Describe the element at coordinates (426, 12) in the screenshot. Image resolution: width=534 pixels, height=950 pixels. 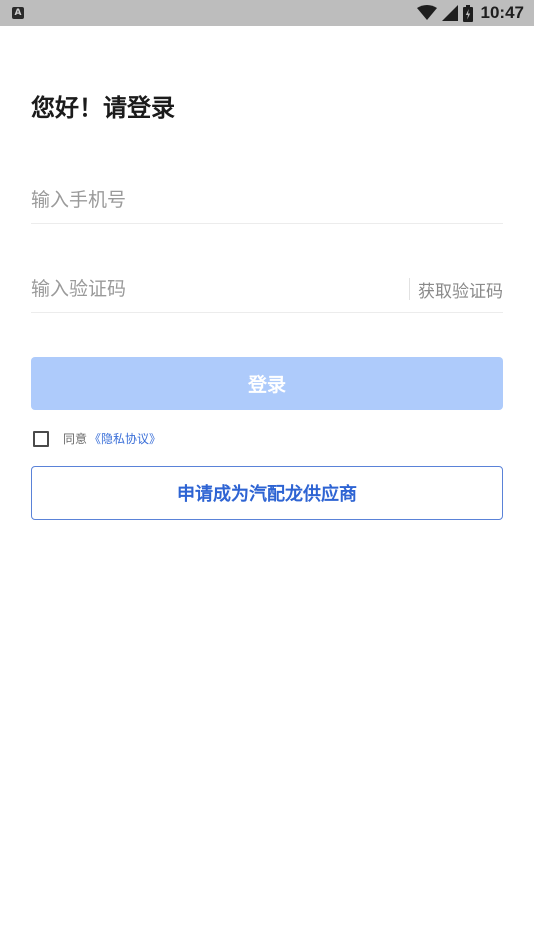
I see `wifi-icon` at that location.